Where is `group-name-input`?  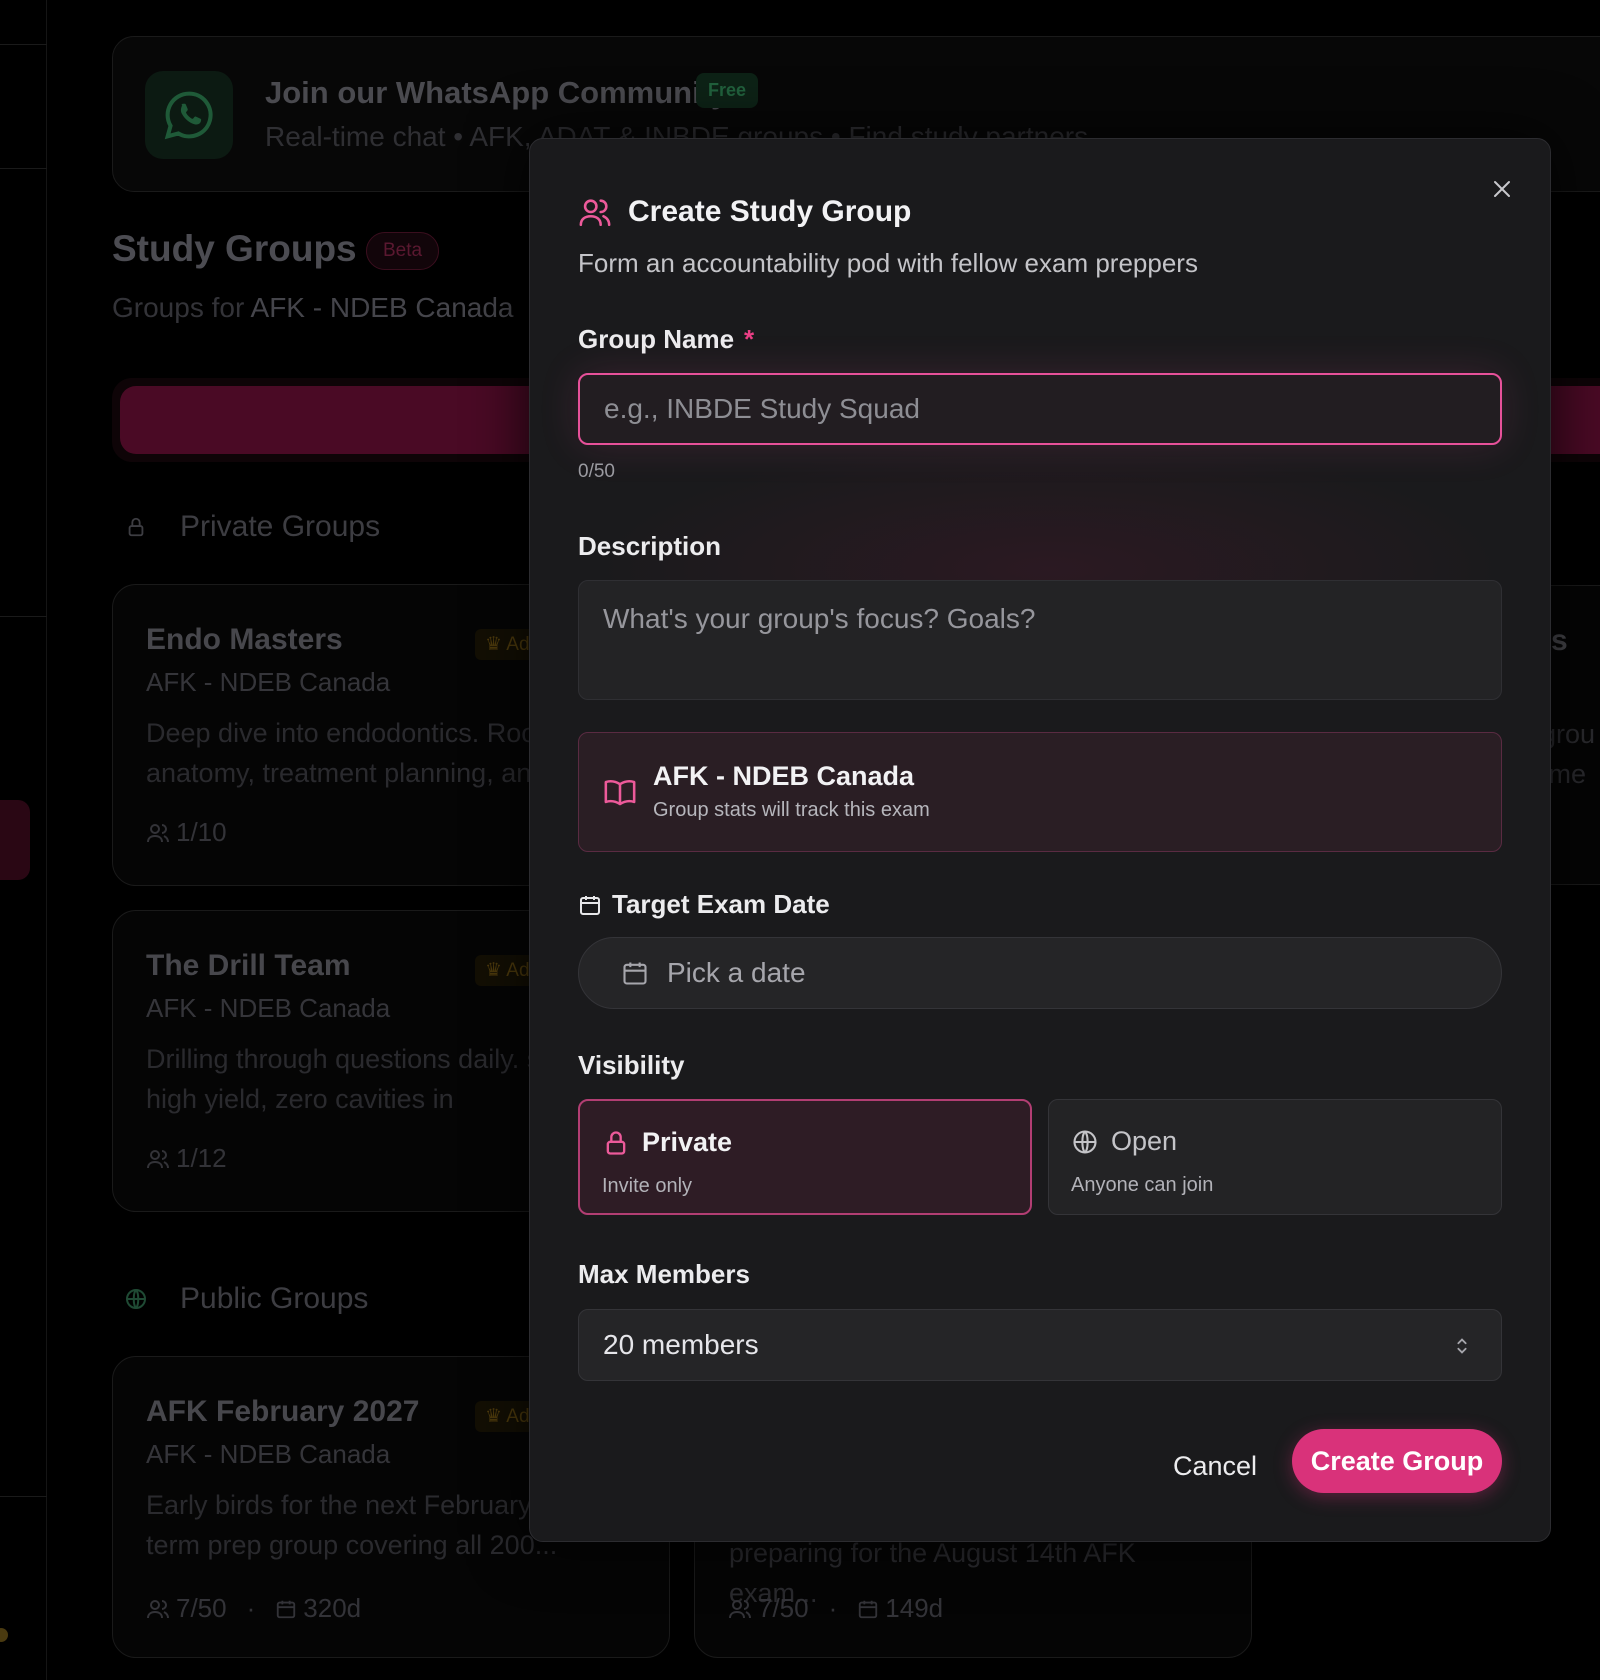 group-name-input is located at coordinates (1040, 409).